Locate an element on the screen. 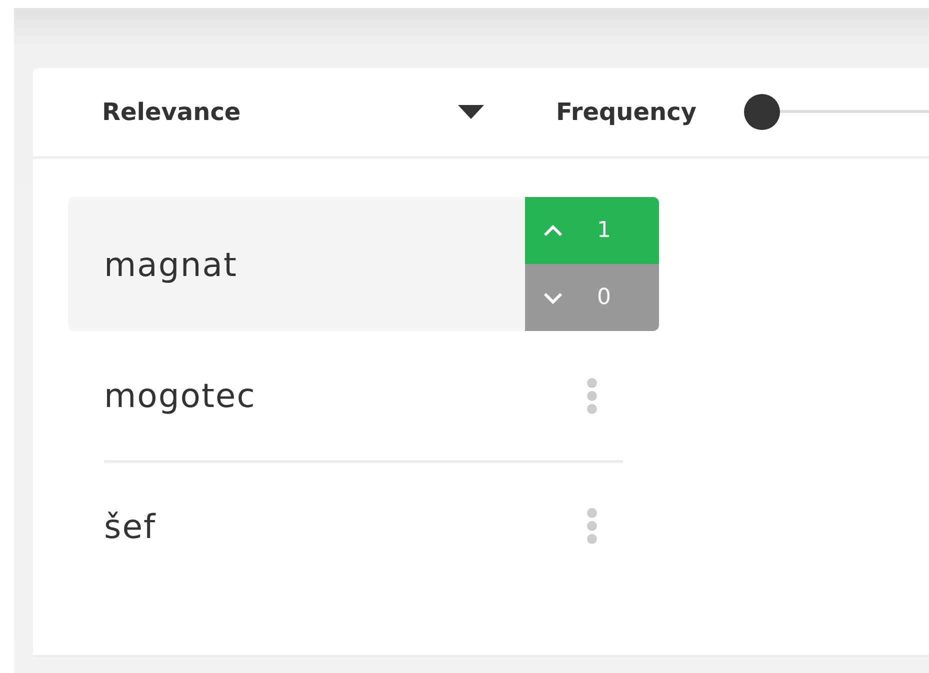  caret-icon is located at coordinates (471, 112).